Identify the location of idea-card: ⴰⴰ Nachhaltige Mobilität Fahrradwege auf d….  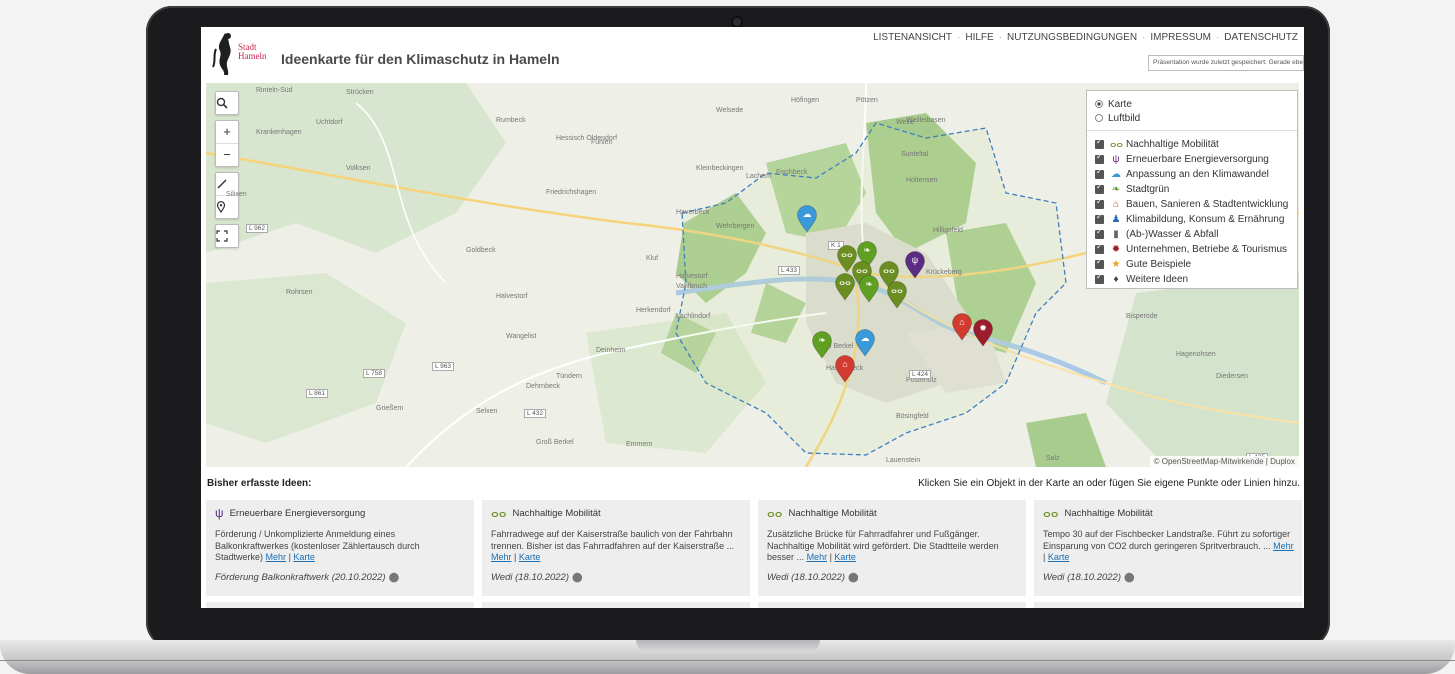
(616, 548).